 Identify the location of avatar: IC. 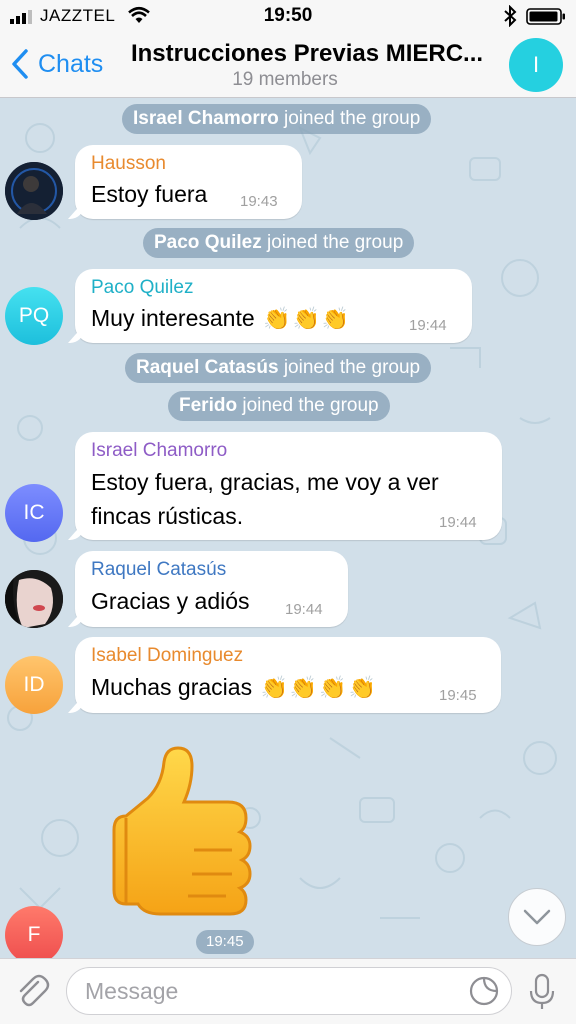
(34, 513).